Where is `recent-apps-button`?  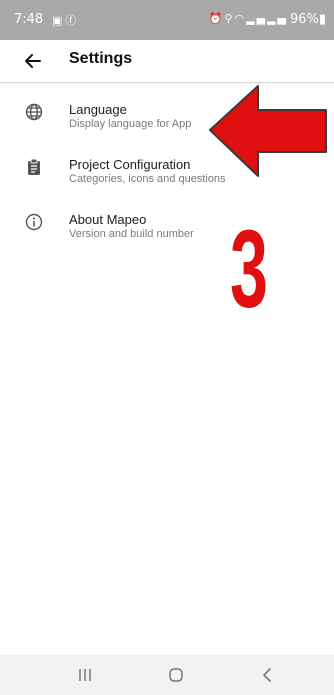 recent-apps-button is located at coordinates (85, 675).